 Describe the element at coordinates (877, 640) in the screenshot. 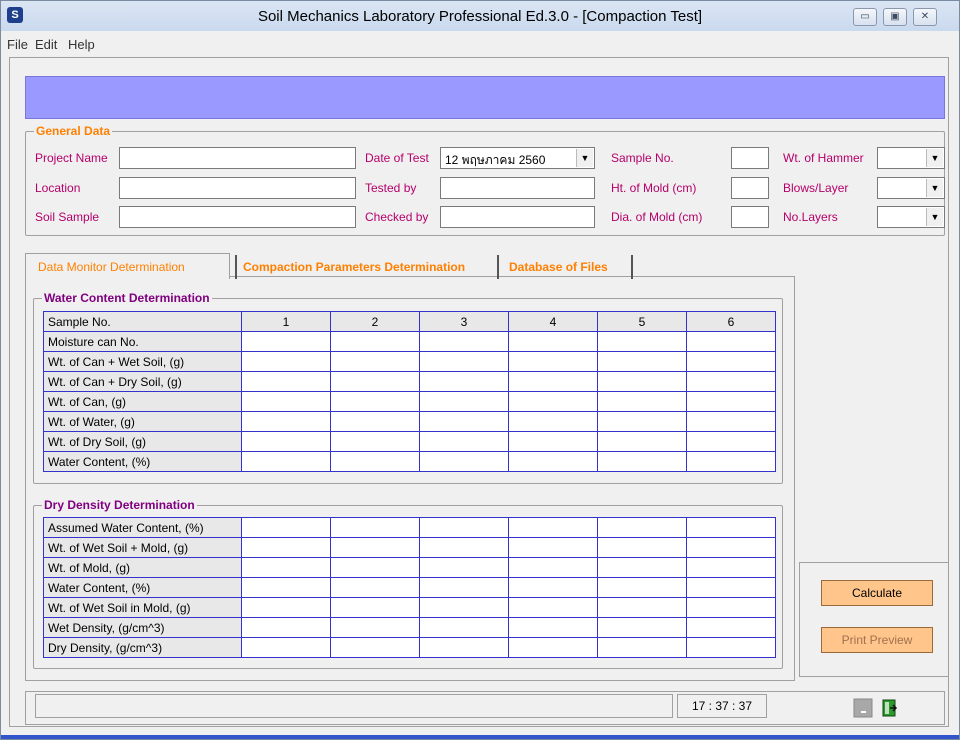

I see `print-preview-button: Print Preview` at that location.